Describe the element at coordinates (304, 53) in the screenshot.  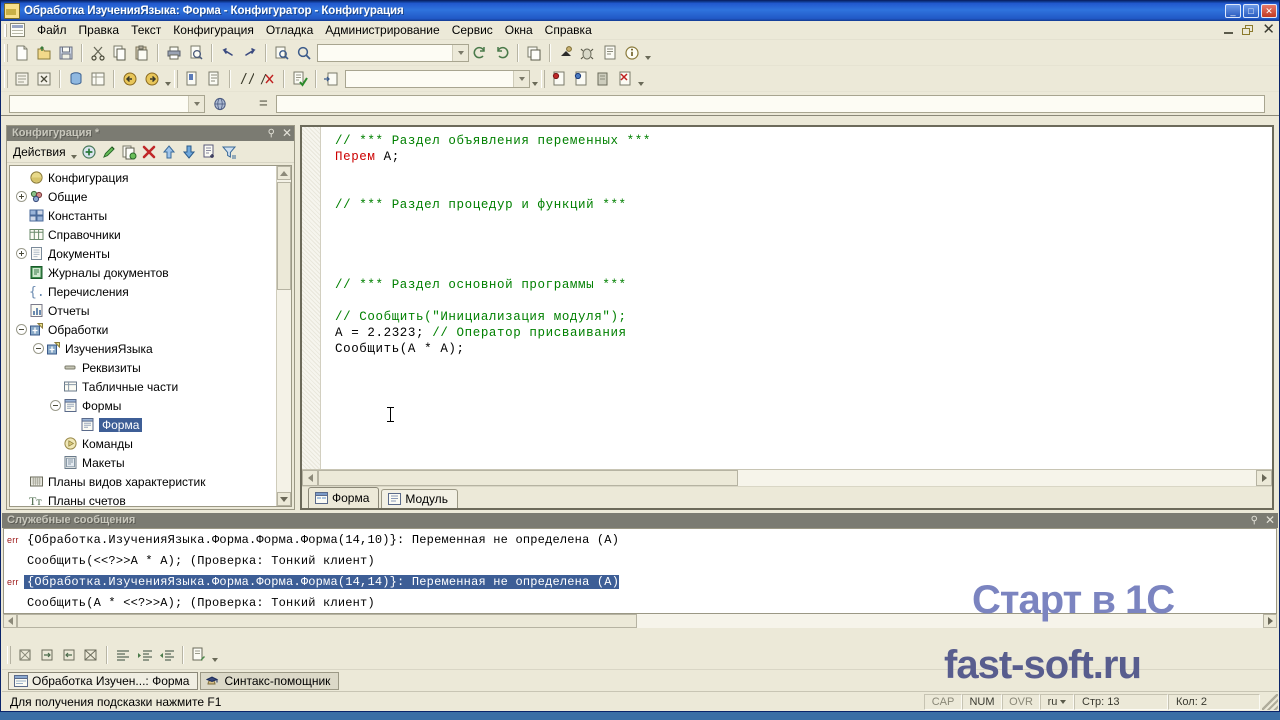
I see `search-magnifier-icon` at that location.